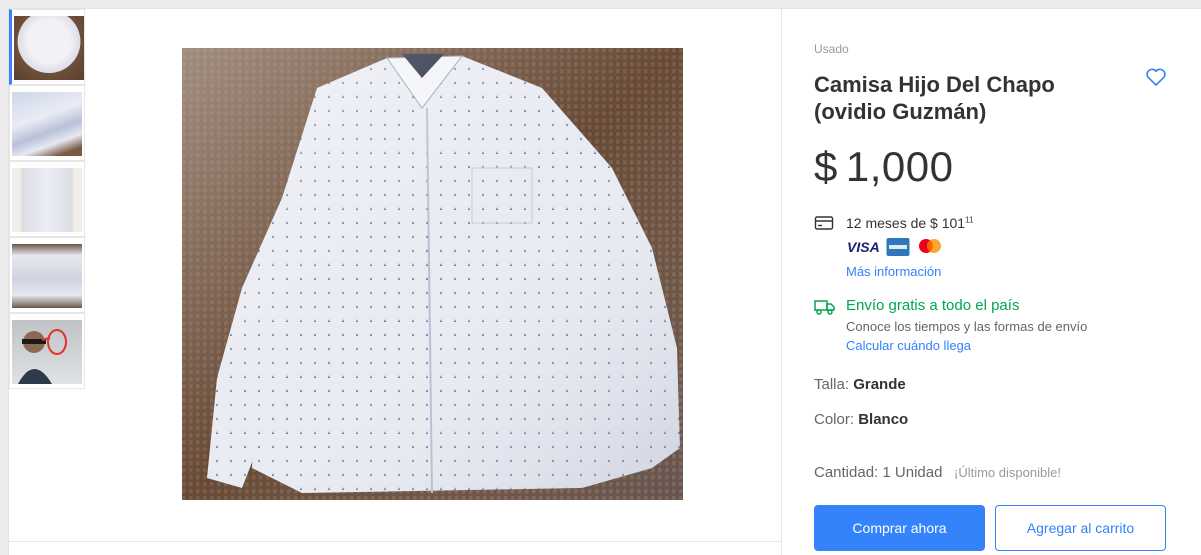 This screenshot has height=555, width=1201. I want to click on calculate-delivery-link: Calcular cuándo llega, so click(908, 345).